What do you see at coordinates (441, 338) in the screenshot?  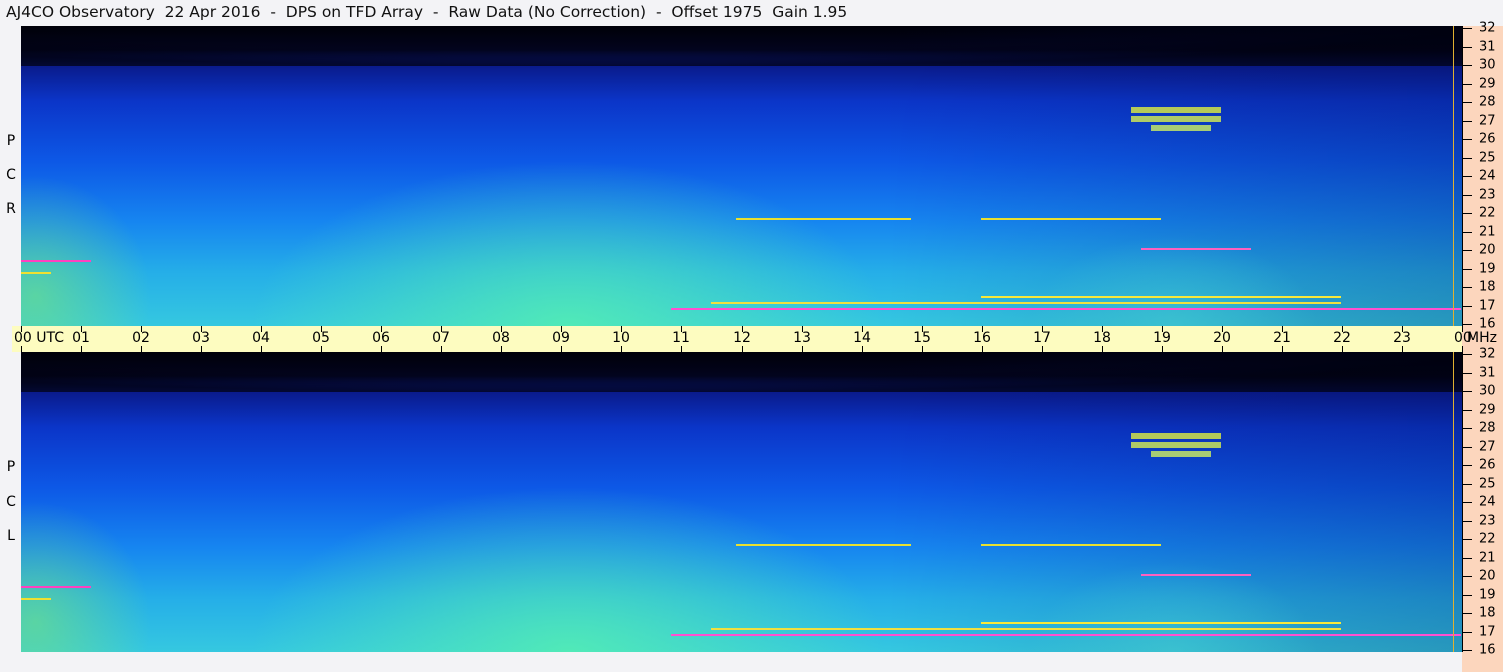 I see `time-tick-label: 07` at bounding box center [441, 338].